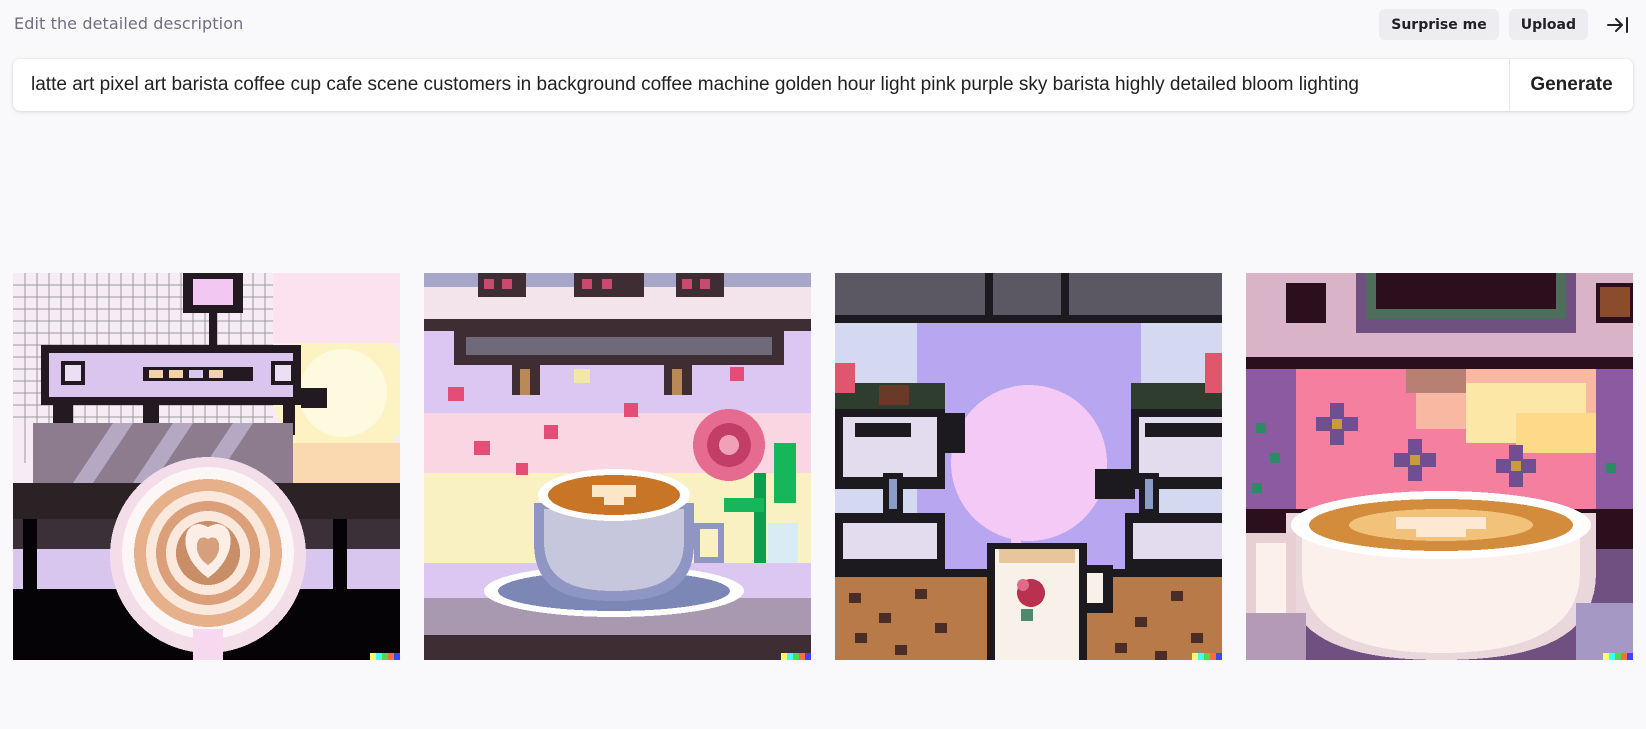 The image size is (1646, 729). What do you see at coordinates (1439, 24) in the screenshot?
I see `surprise-me-button: Surprise me` at bounding box center [1439, 24].